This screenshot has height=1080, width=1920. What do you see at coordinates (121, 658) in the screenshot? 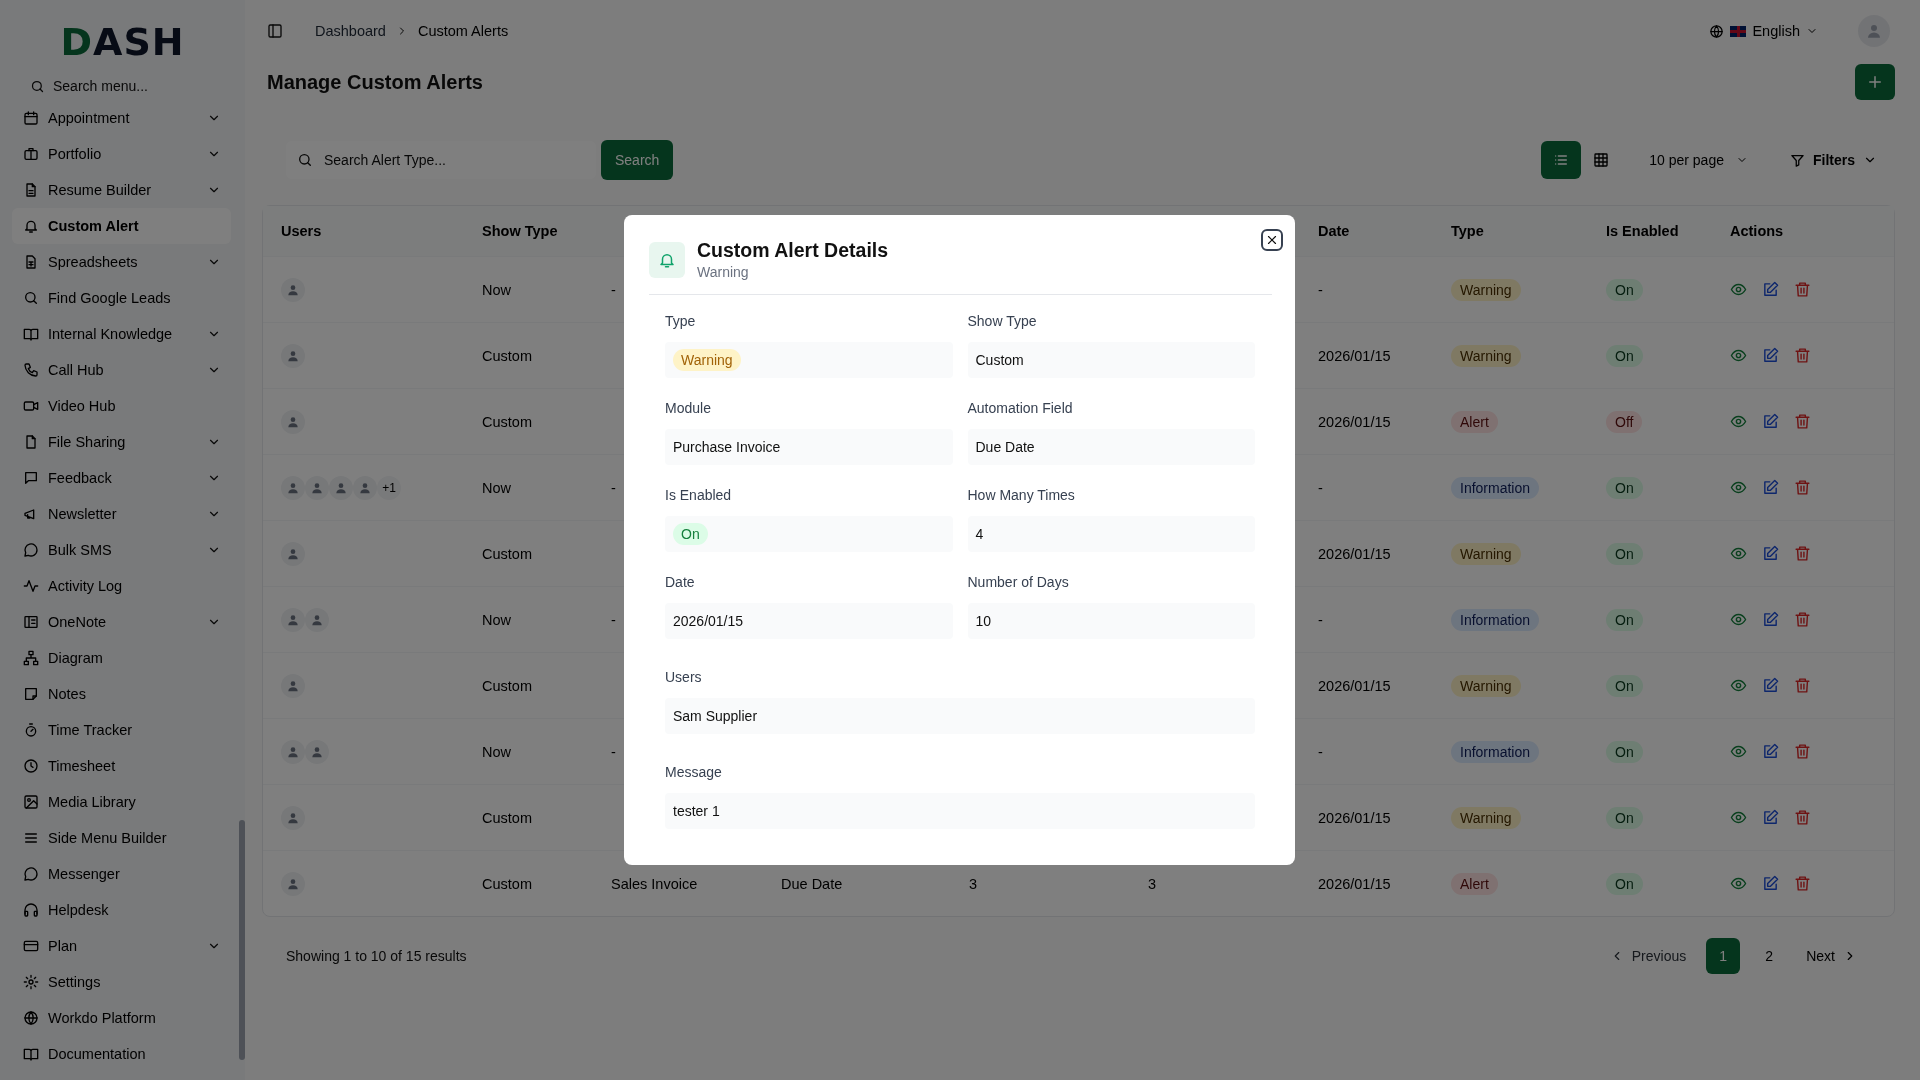
I see `sidebar-item: Diagram` at bounding box center [121, 658].